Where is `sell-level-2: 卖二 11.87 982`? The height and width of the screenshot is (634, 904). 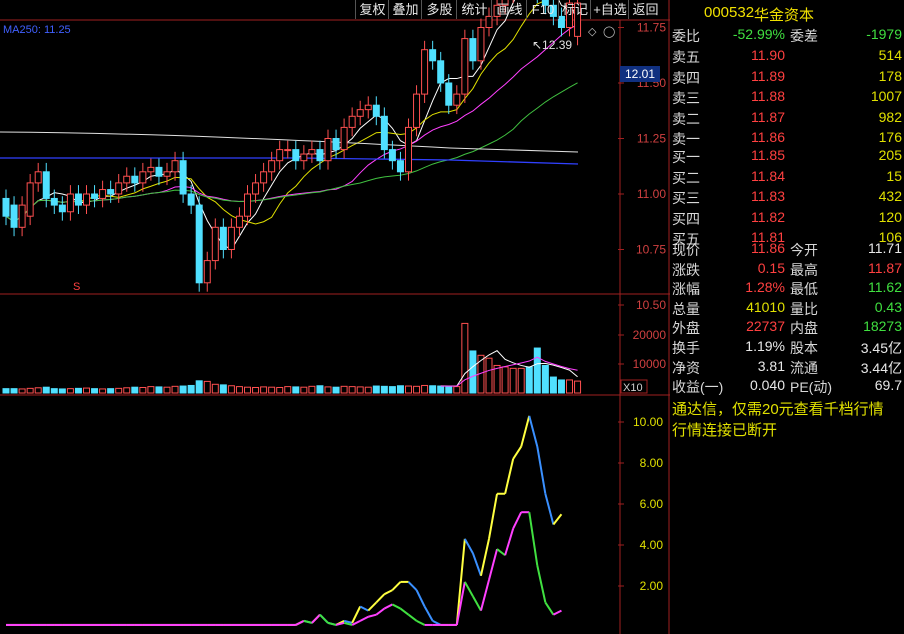 sell-level-2: 卖二 11.87 982 is located at coordinates (787, 118).